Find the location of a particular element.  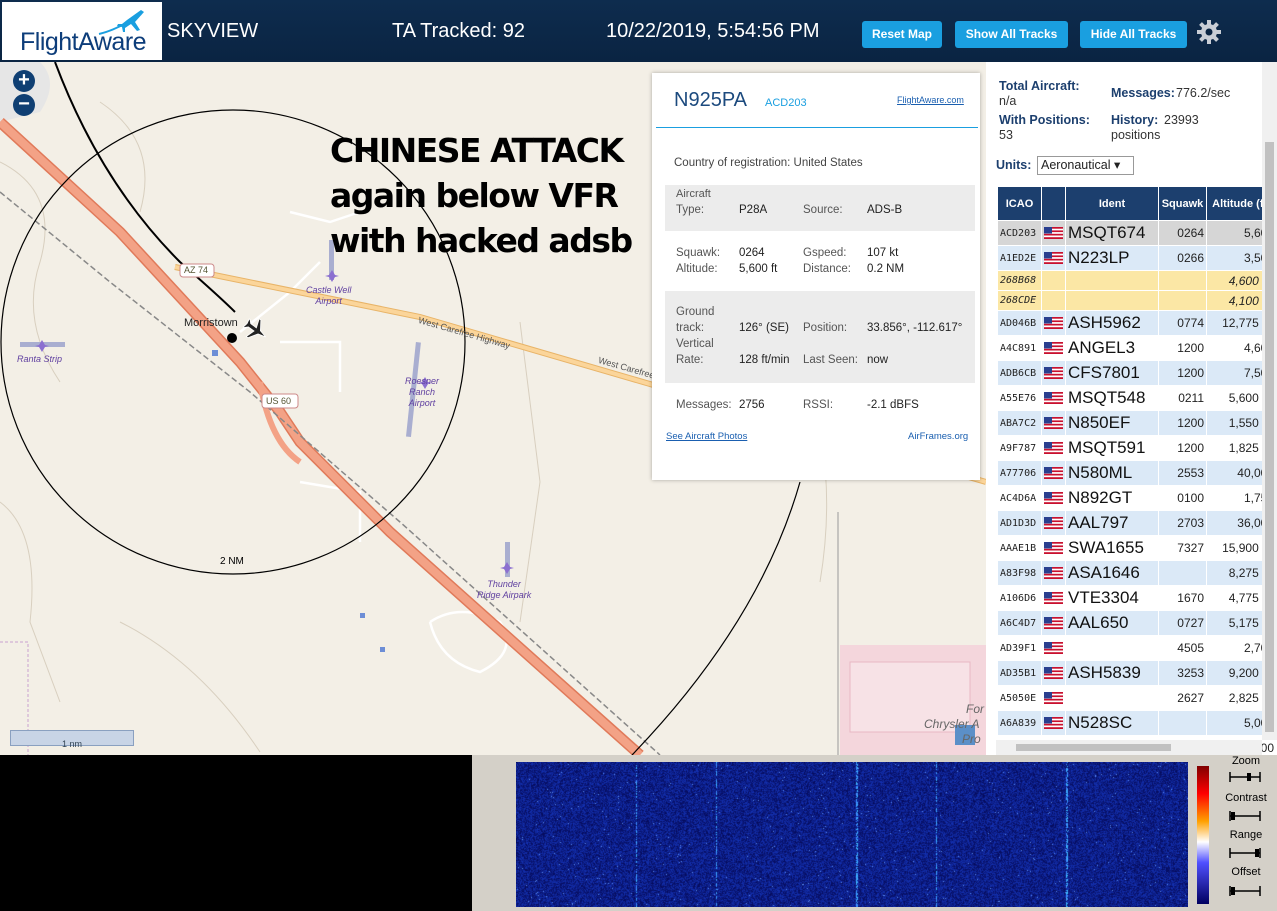

show-all-tracks-button: Show All Tracks is located at coordinates (1011, 34).